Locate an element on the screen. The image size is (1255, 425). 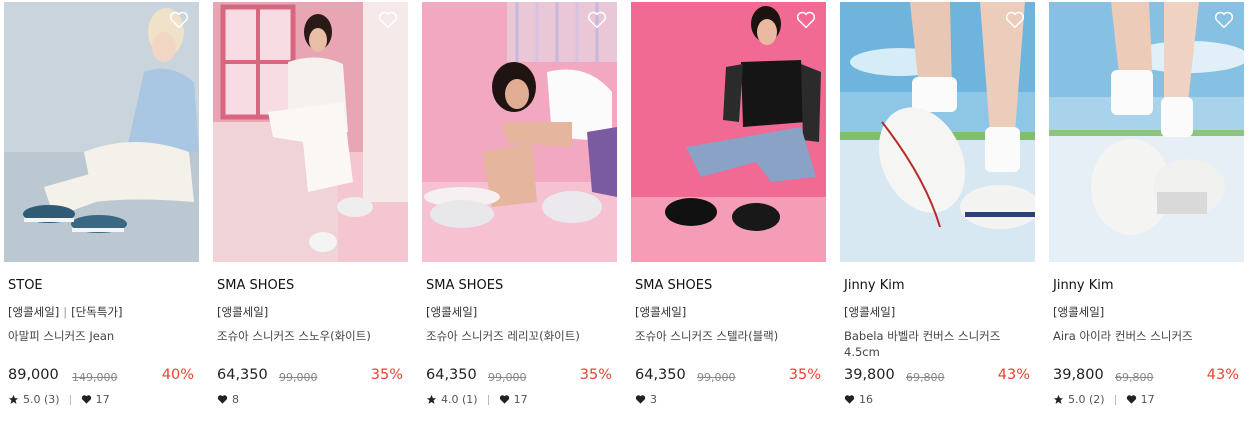
original-price: 149,000 is located at coordinates (95, 377).